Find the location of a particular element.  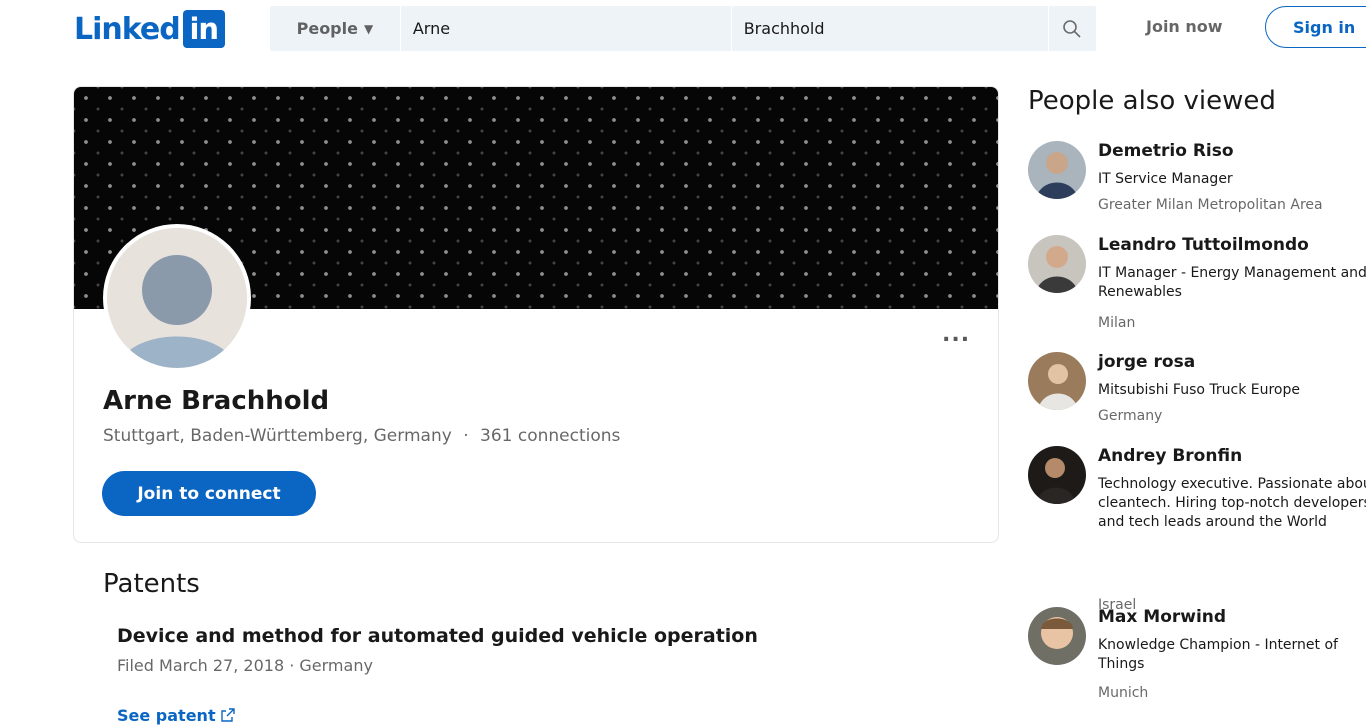

person-name: Demetrio Riso is located at coordinates (1166, 151).